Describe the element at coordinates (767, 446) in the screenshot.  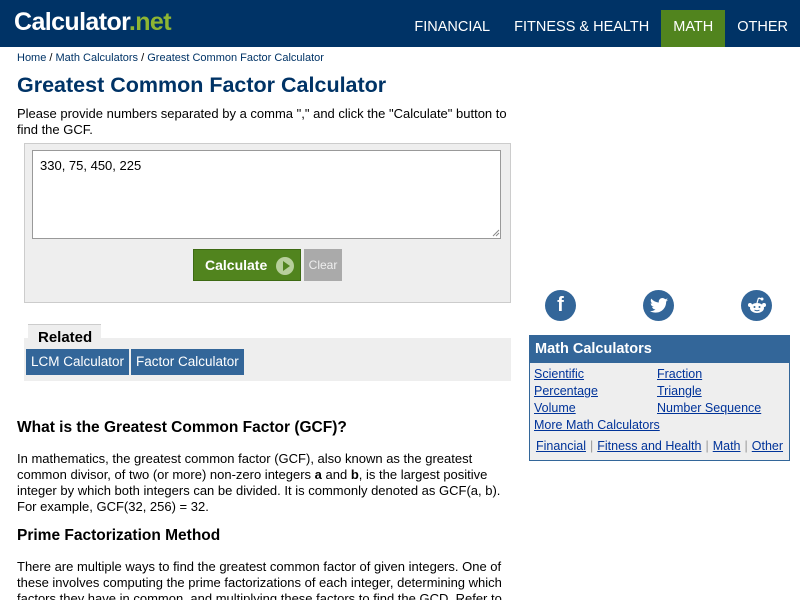
I see `footer-link-other: Other` at that location.